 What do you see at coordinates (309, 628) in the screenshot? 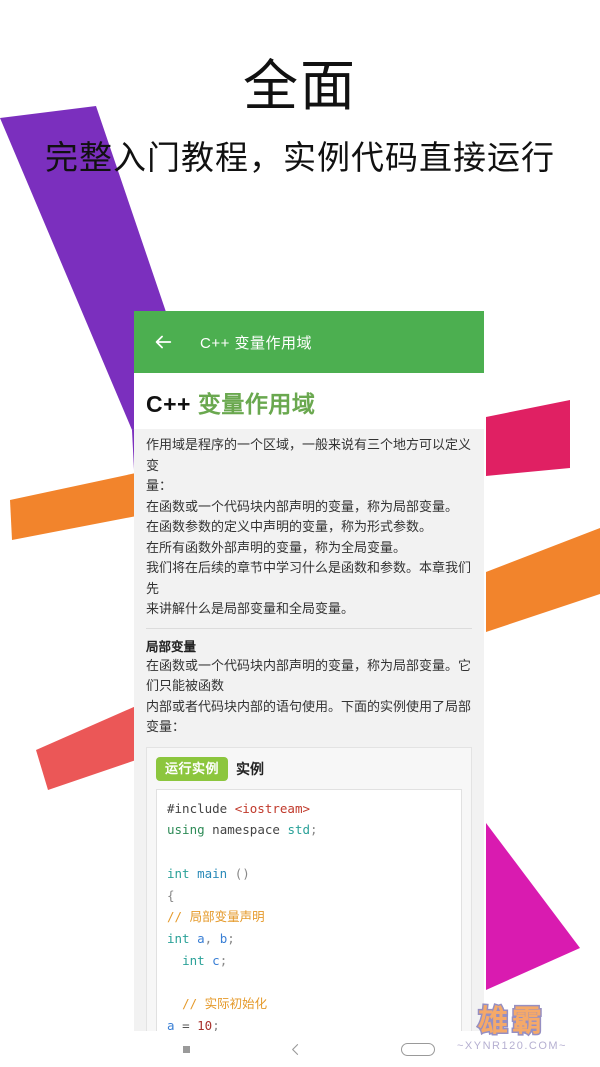
I see `section-divider` at bounding box center [309, 628].